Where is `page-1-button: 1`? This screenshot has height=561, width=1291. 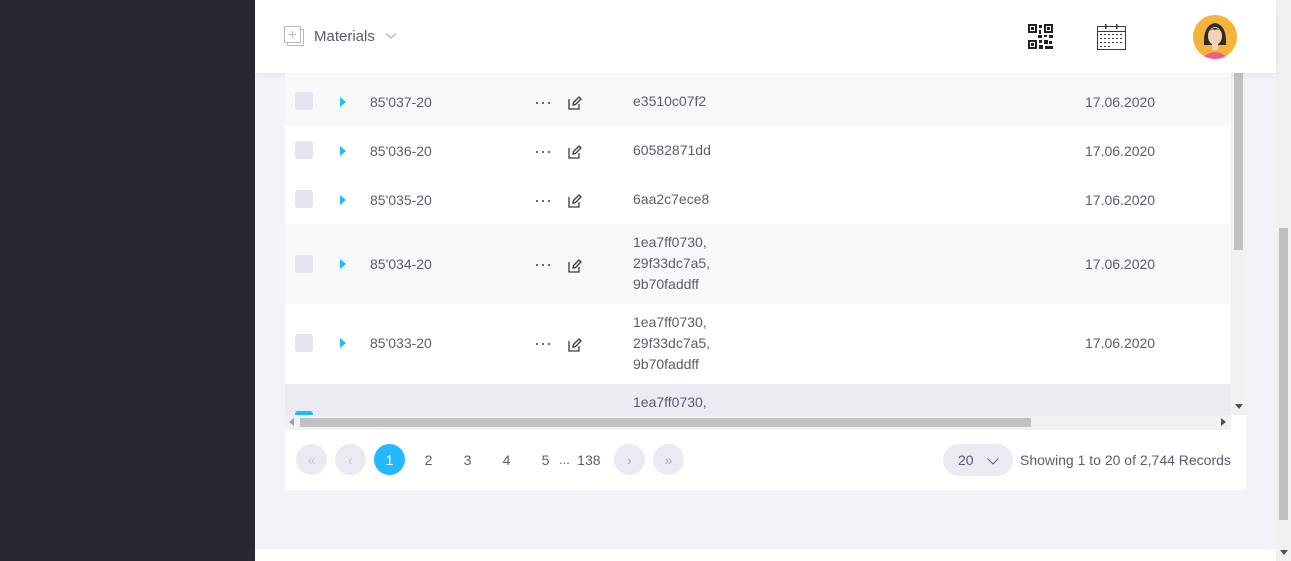 page-1-button: 1 is located at coordinates (389, 459).